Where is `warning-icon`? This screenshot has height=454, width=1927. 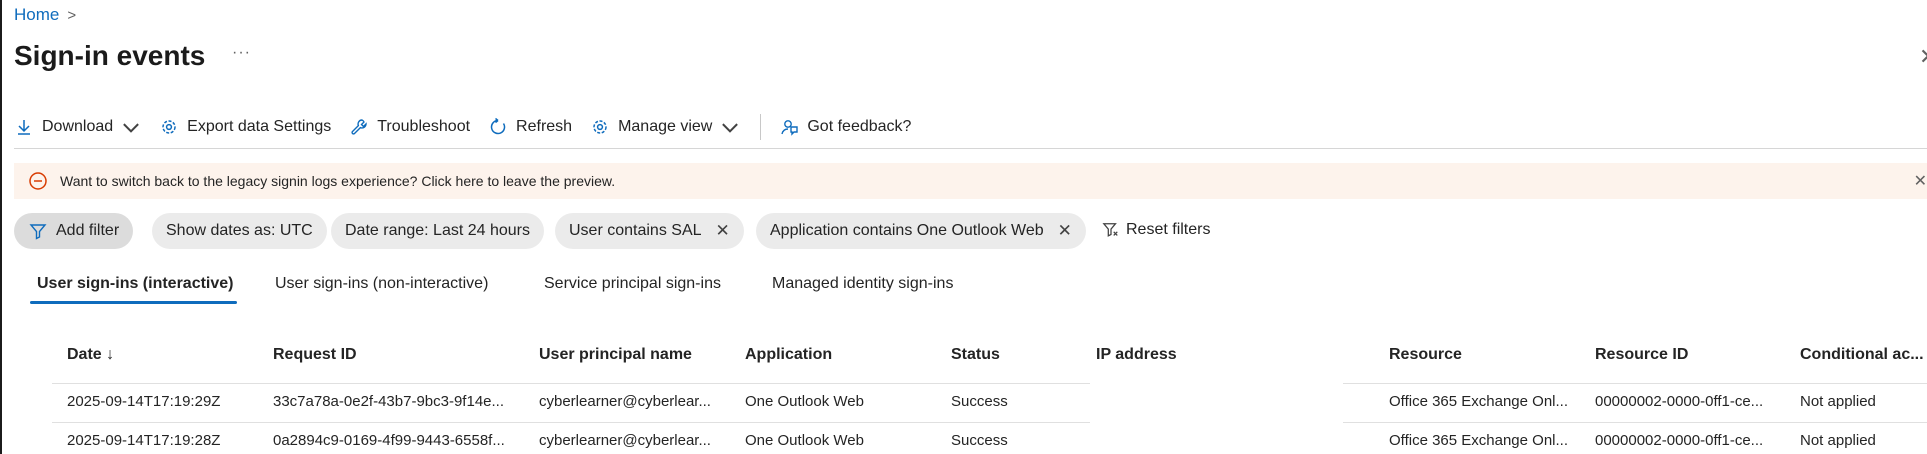 warning-icon is located at coordinates (38, 181).